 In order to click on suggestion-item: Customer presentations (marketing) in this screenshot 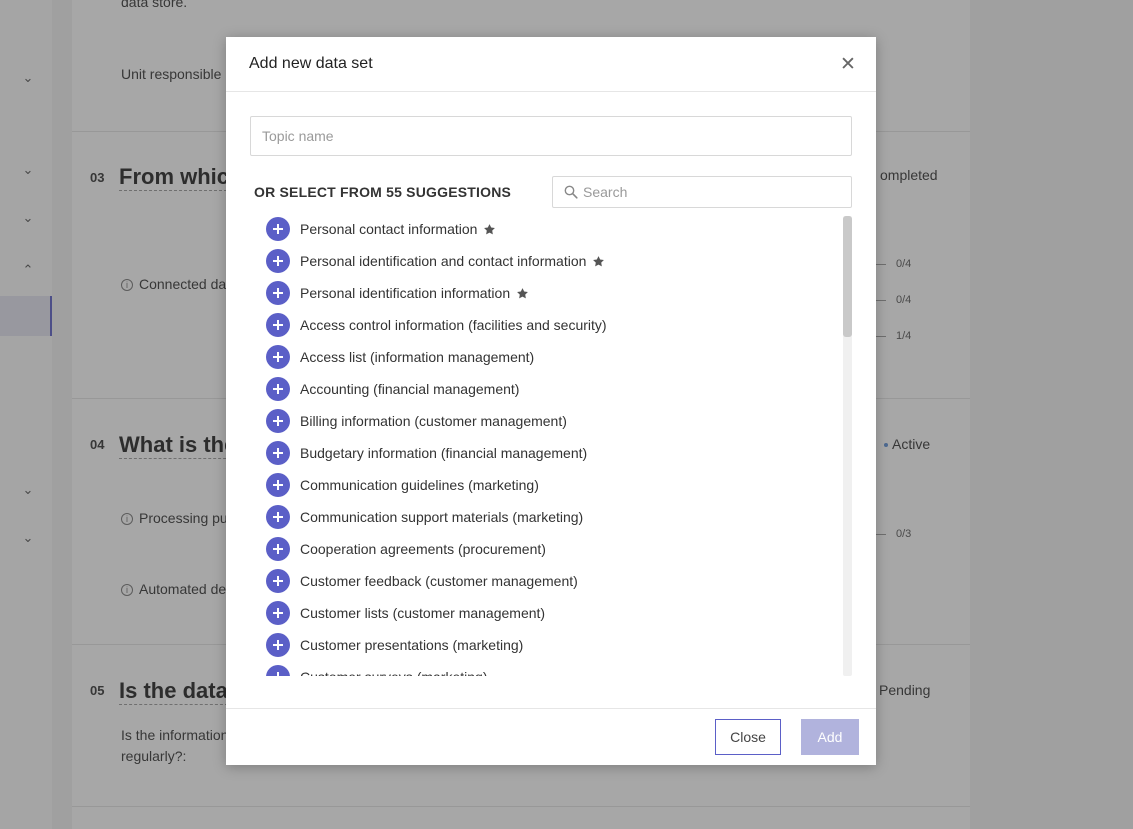, I will do `click(394, 645)`.